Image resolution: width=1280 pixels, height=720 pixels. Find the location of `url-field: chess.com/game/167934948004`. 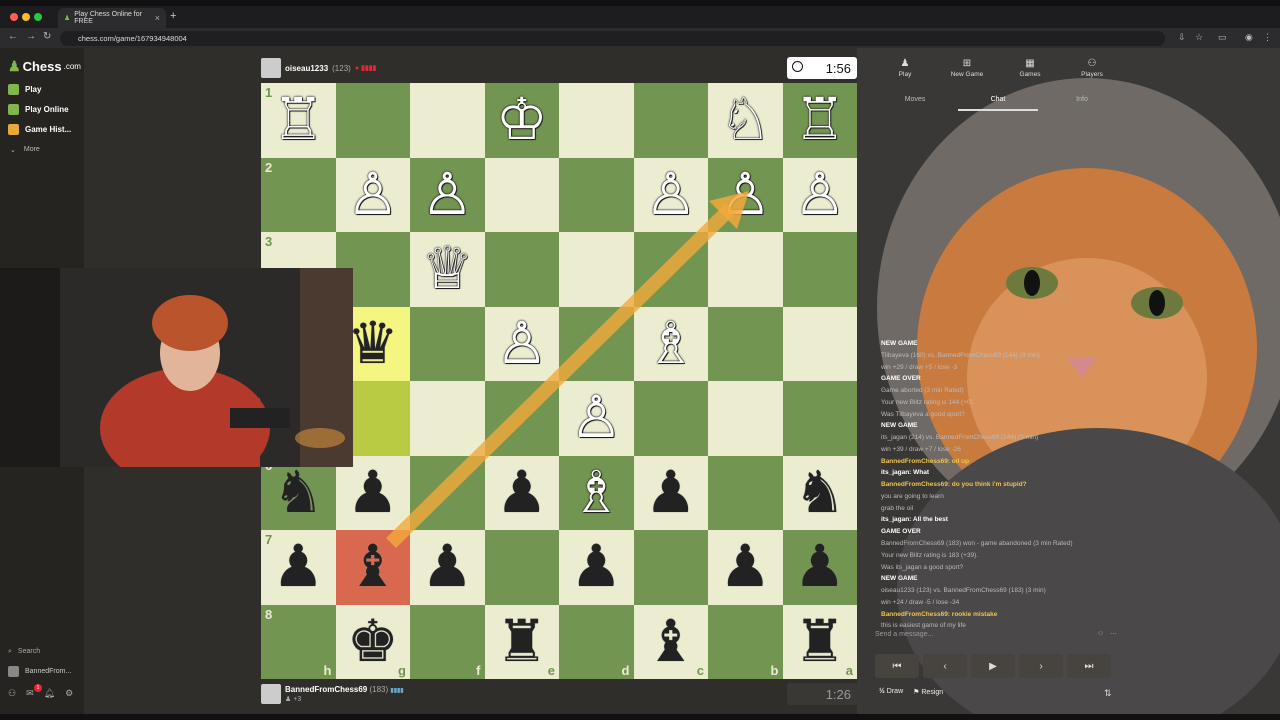

url-field: chess.com/game/167934948004 is located at coordinates (612, 38).